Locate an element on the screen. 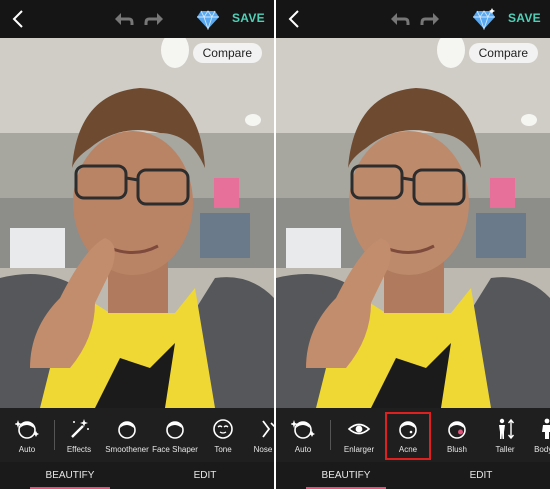  tool-label: Body S is located at coordinates (542, 449).